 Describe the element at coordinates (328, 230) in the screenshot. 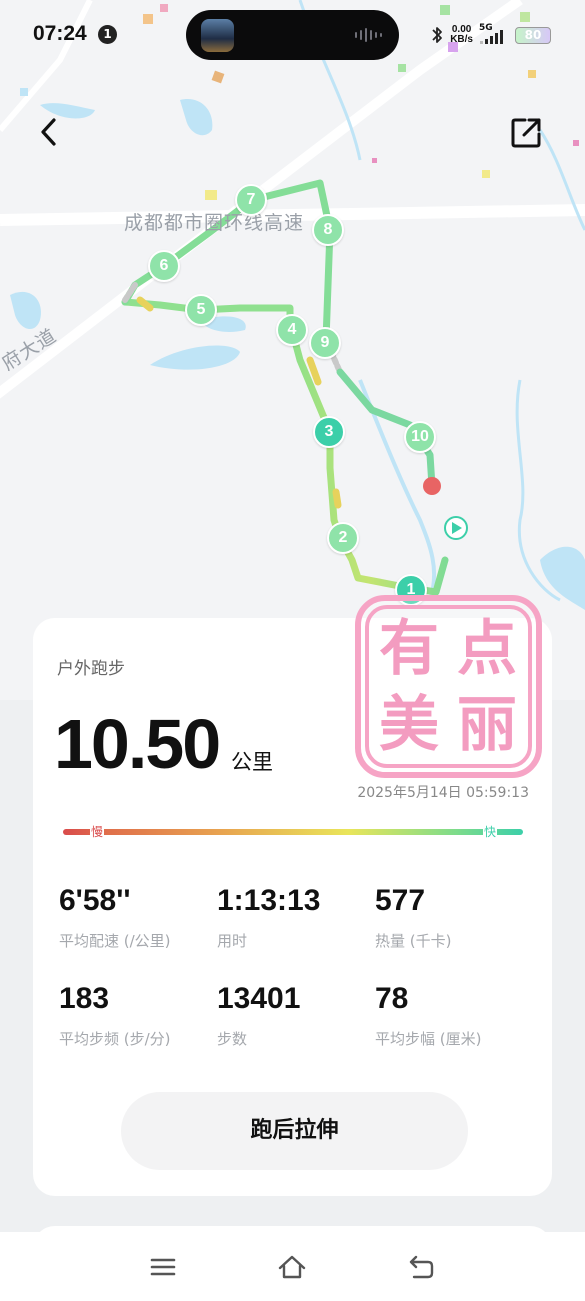

I see `km-marker-8: 8` at that location.